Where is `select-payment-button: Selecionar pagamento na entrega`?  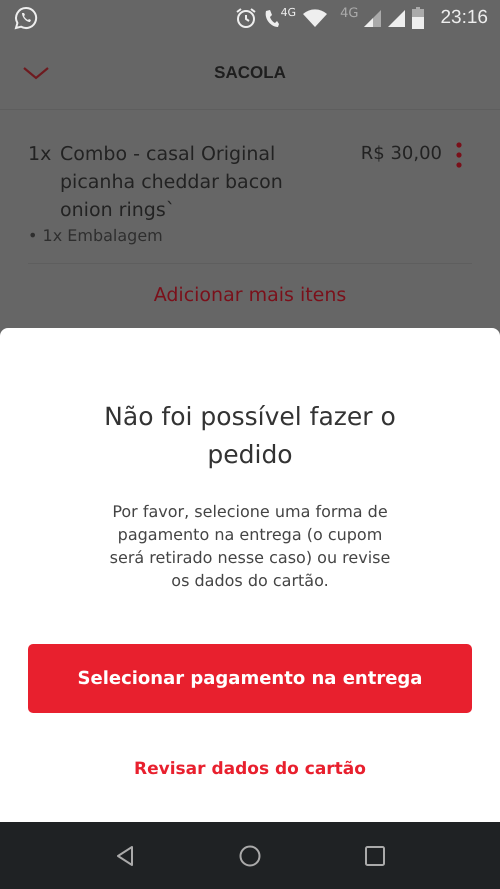 select-payment-button: Selecionar pagamento na entrega is located at coordinates (250, 678).